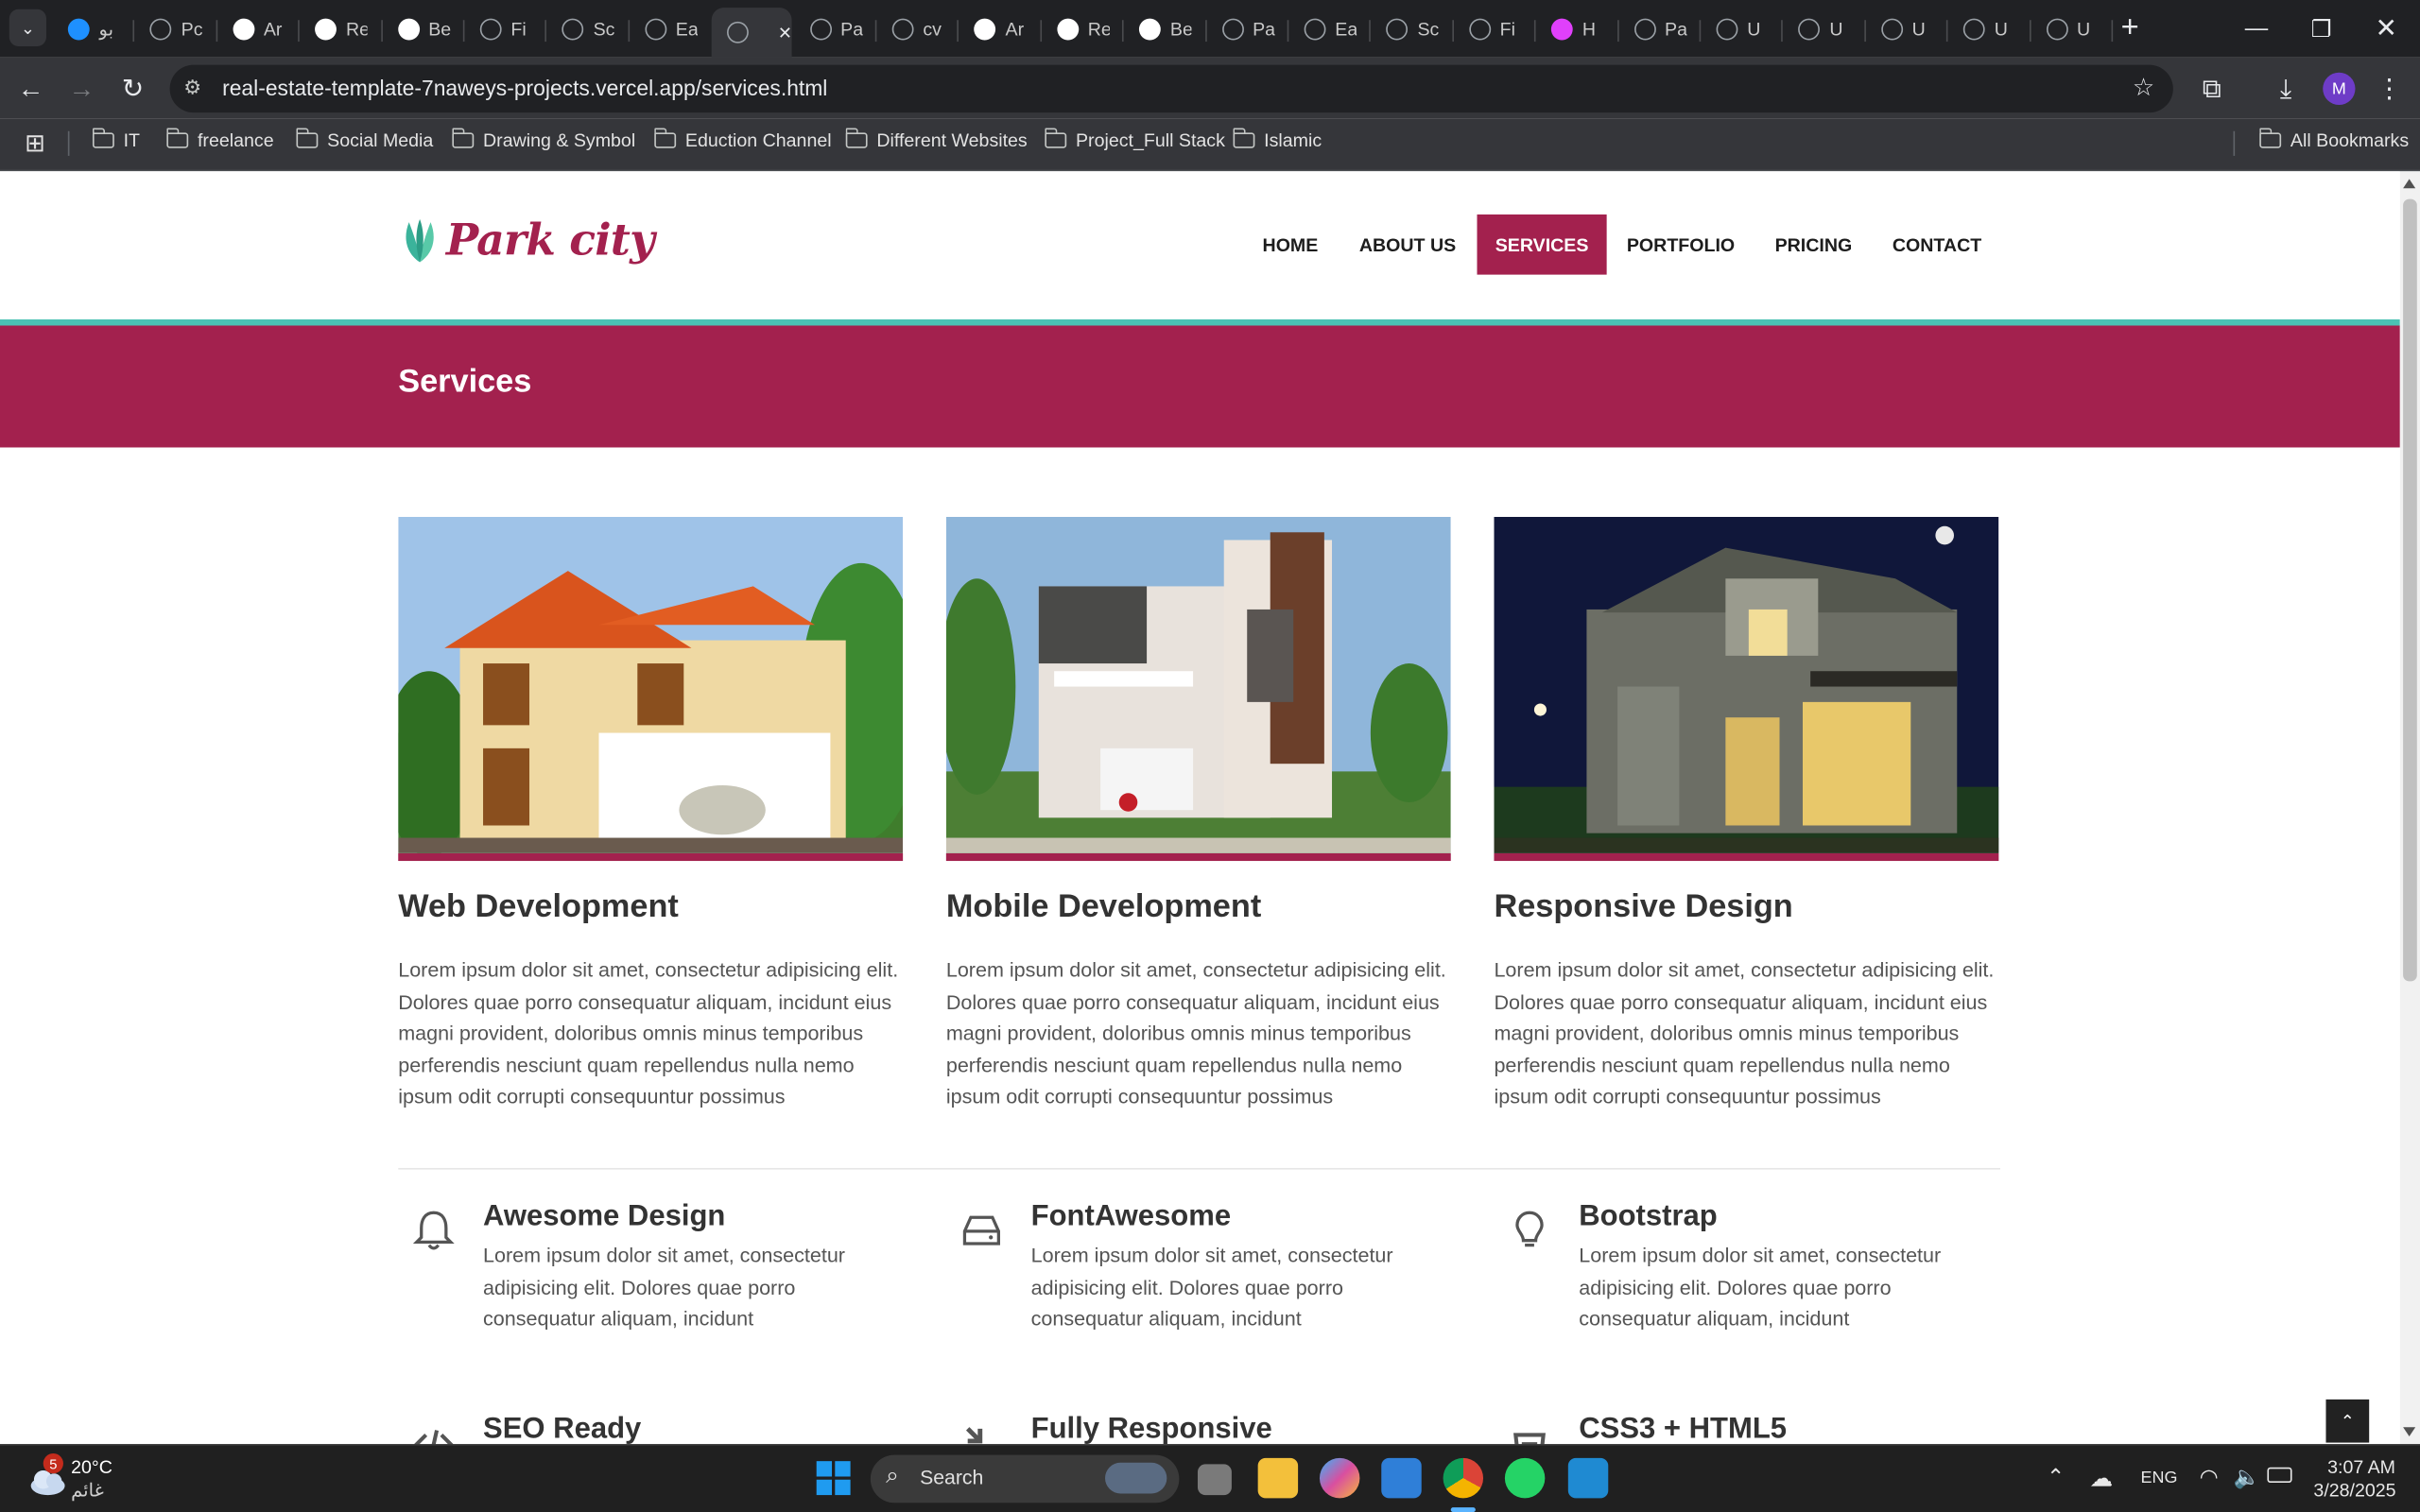 This screenshot has width=2420, height=1512. I want to click on minimize-button: —, so click(2256, 28).